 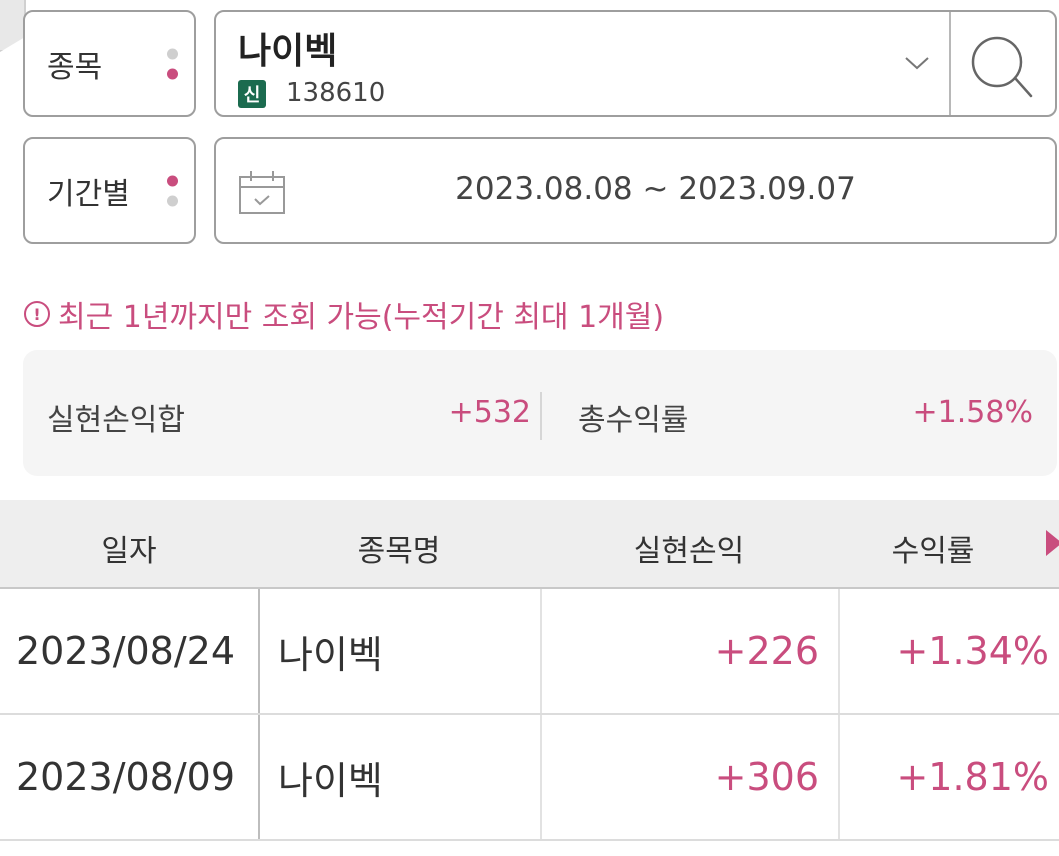 I want to click on realized-pl-value: +532, so click(x=489, y=412).